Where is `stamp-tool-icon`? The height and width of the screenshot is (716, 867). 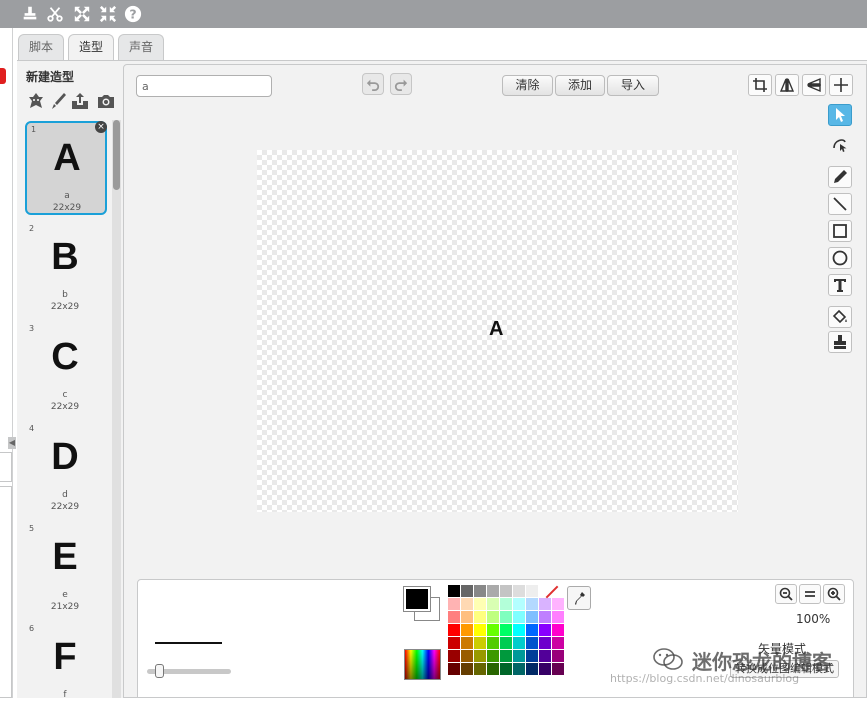 stamp-tool-icon is located at coordinates (840, 342).